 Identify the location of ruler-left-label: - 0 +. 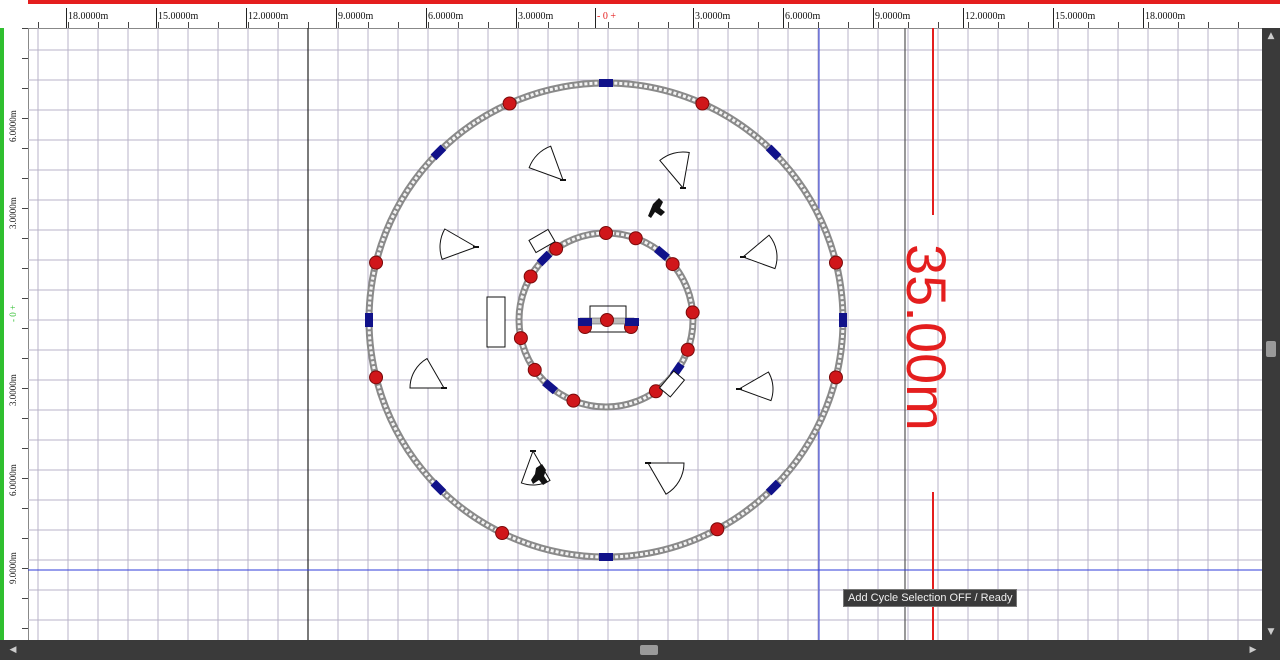
(13, 313).